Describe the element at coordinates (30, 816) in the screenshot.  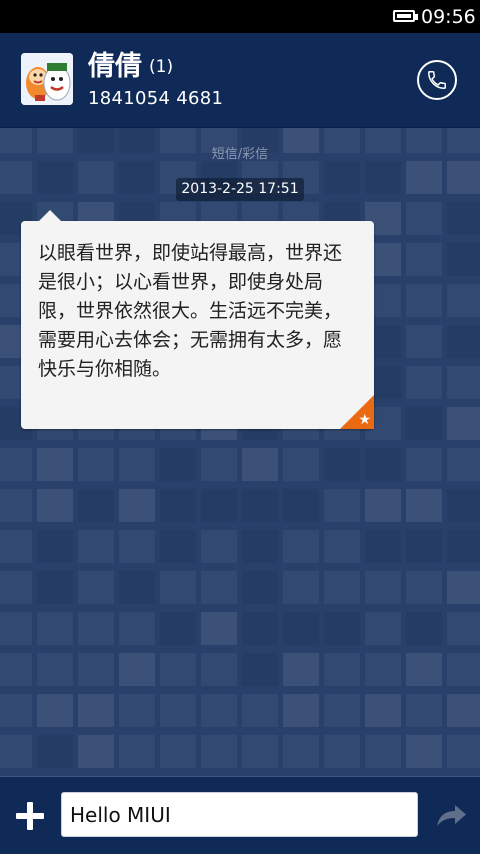
I see `add-attachment-button` at that location.